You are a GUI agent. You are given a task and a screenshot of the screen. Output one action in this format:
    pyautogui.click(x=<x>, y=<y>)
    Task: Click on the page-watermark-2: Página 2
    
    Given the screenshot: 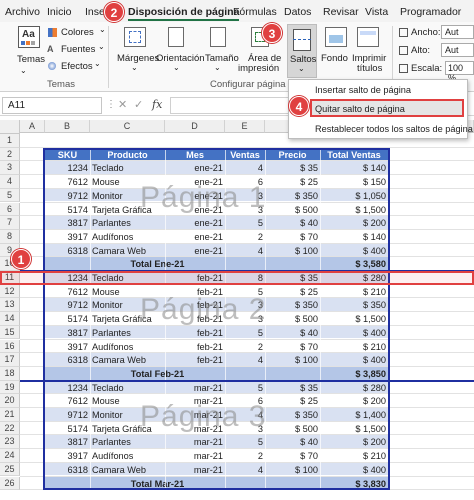 What is the action you would take?
    pyautogui.click(x=203, y=309)
    